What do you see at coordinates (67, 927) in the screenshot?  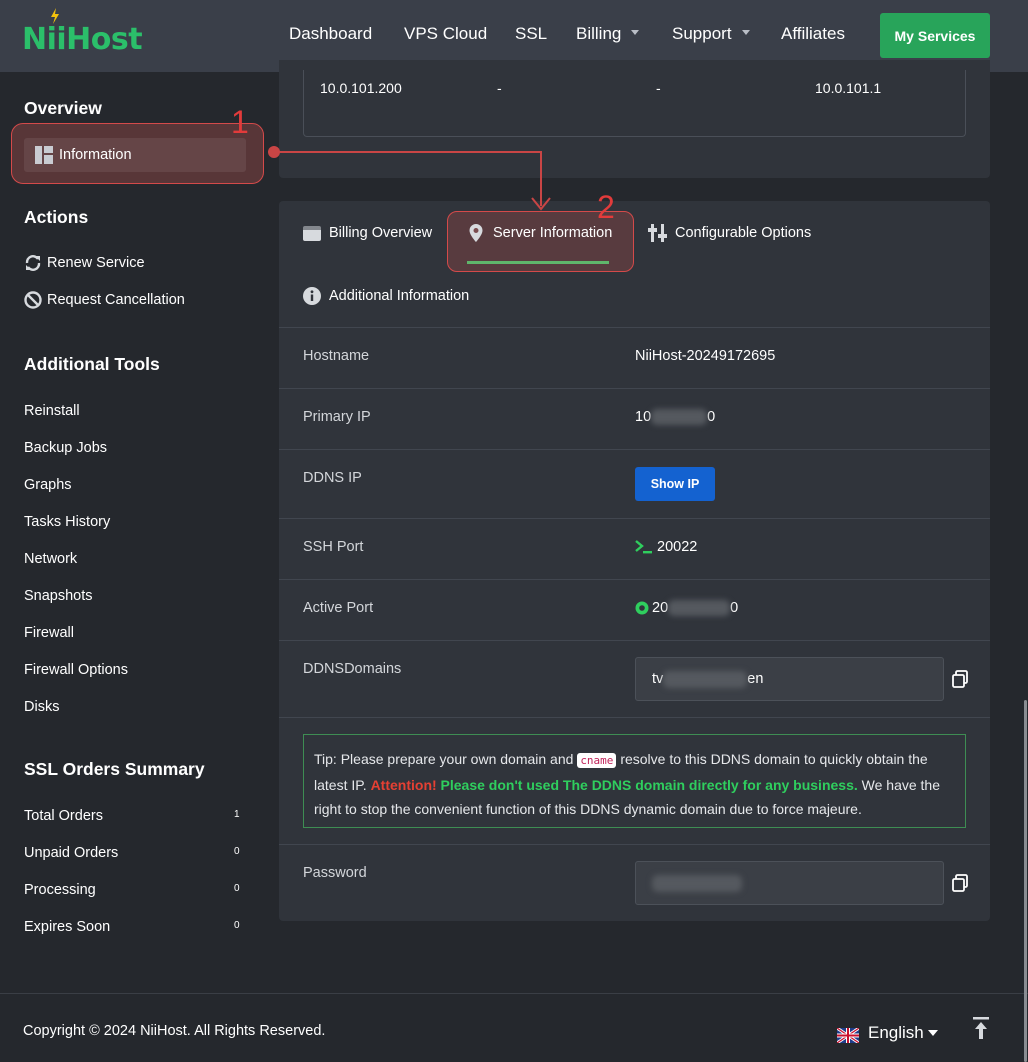 I see `ssl-expires-soon-link: Expires Soon` at bounding box center [67, 927].